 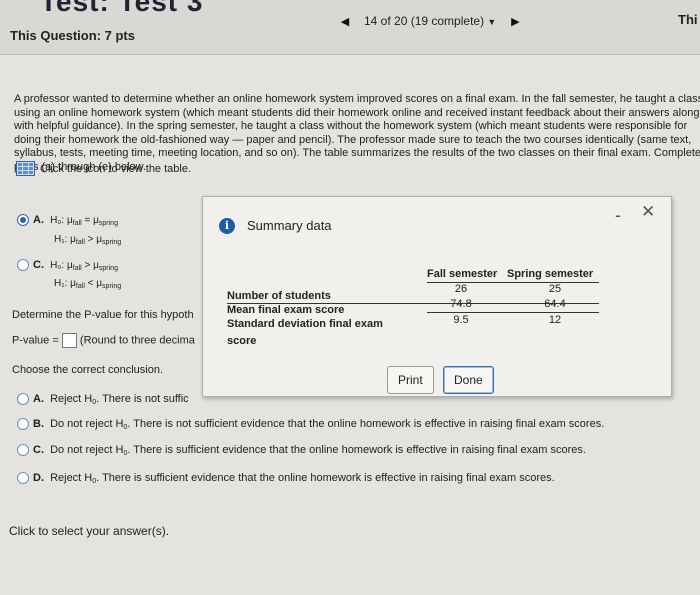 I want to click on minimize-icon: -, so click(x=618, y=215).